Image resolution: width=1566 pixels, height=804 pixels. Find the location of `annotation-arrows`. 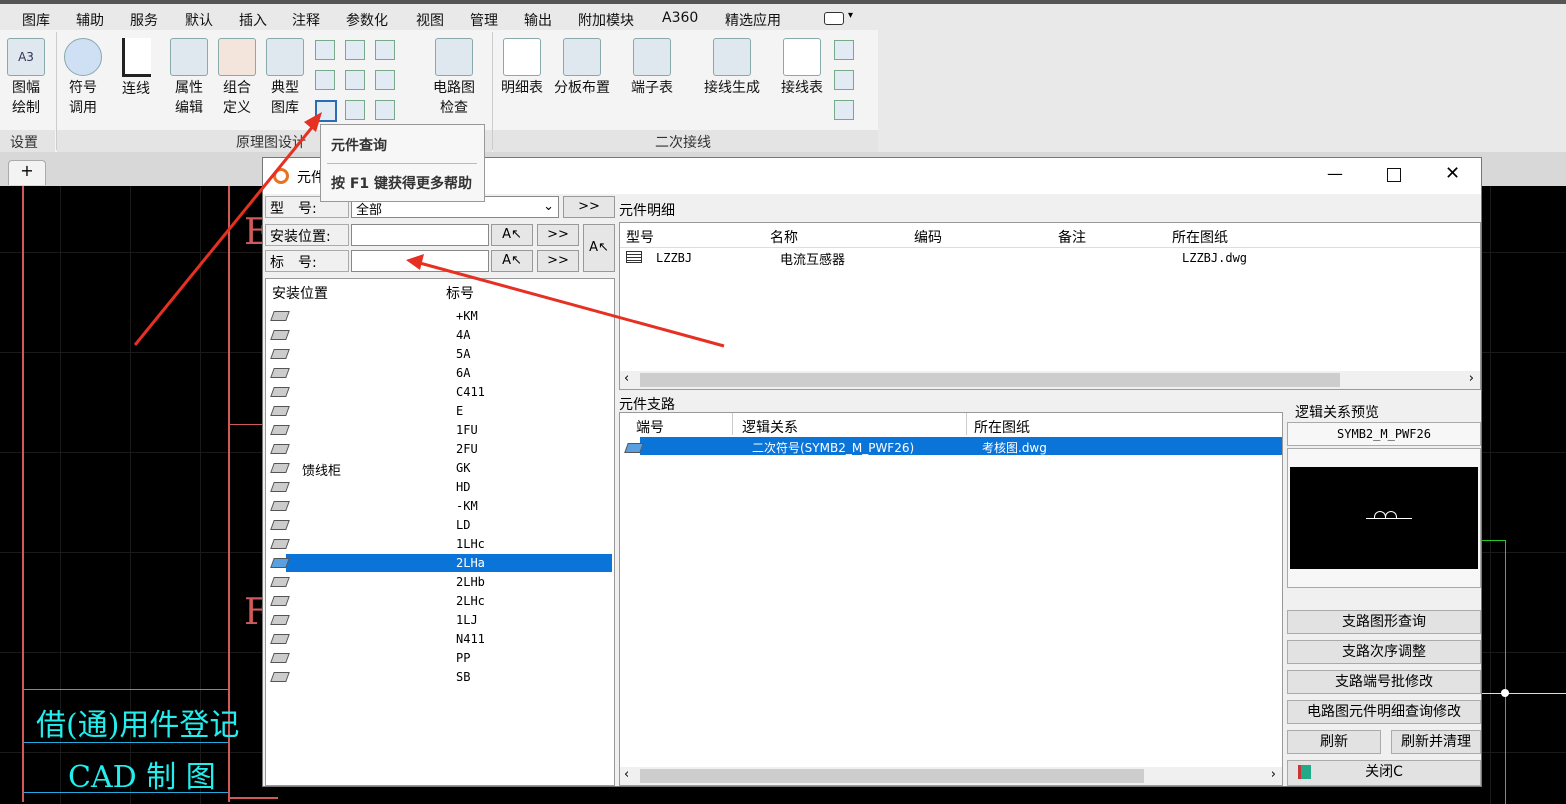

annotation-arrows is located at coordinates (429, 230).